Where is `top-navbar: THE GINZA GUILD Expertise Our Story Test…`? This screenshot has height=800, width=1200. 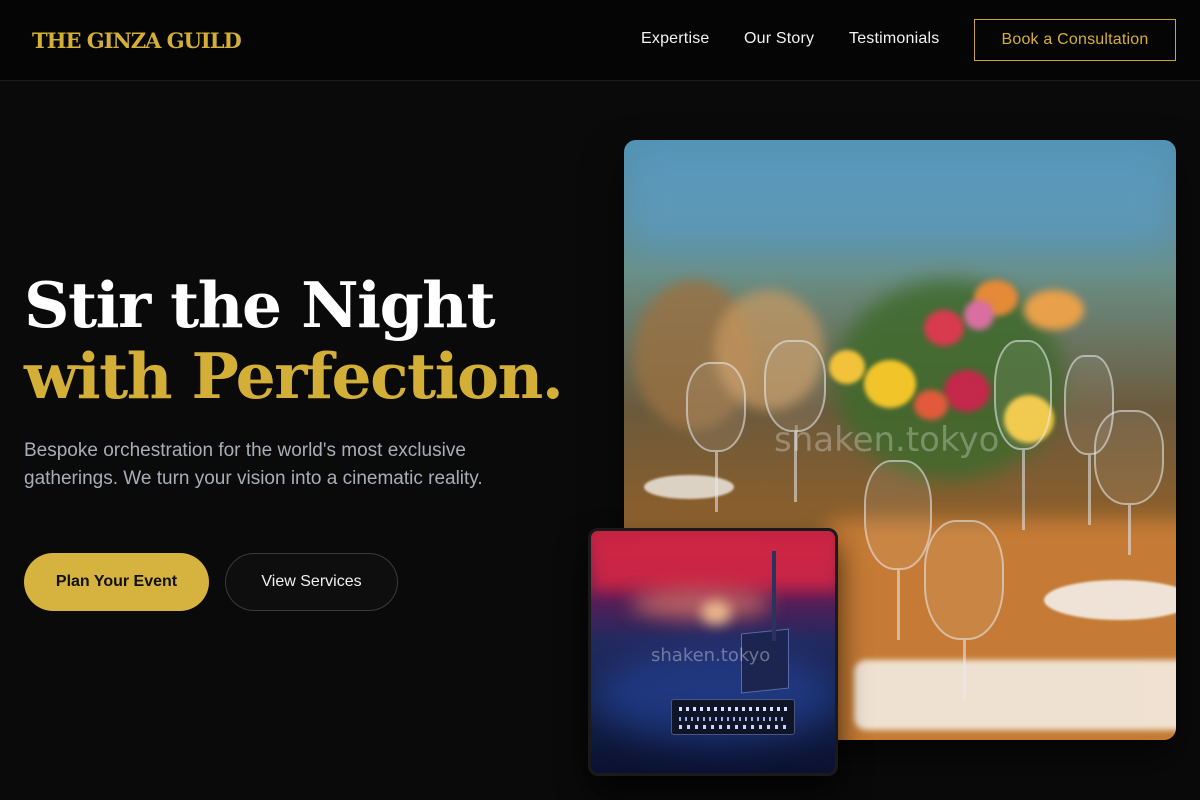 top-navbar: THE GINZA GUILD Expertise Our Story Test… is located at coordinates (600, 40).